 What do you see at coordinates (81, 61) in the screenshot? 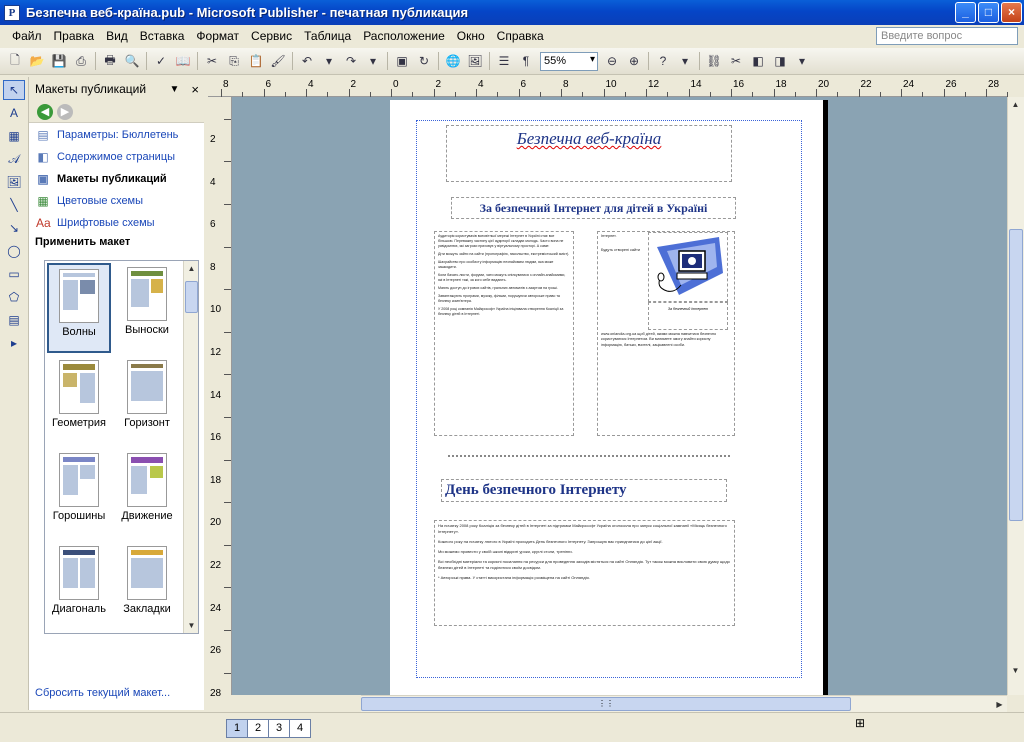
I see `search-files-icon: ⎙` at bounding box center [81, 61].